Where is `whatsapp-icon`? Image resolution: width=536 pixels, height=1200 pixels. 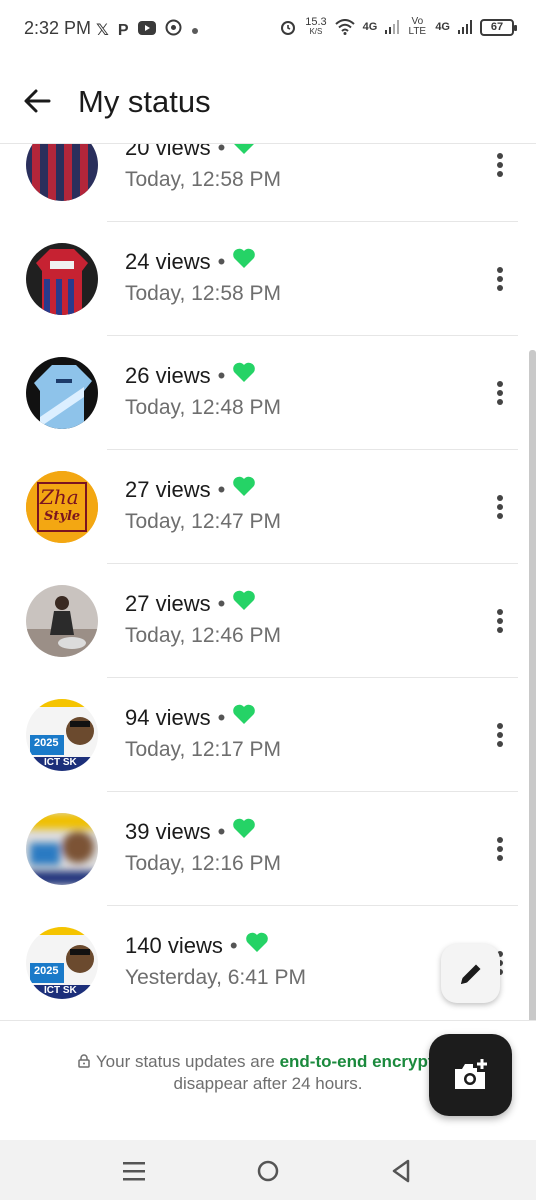
whatsapp-icon is located at coordinates (173, 30).